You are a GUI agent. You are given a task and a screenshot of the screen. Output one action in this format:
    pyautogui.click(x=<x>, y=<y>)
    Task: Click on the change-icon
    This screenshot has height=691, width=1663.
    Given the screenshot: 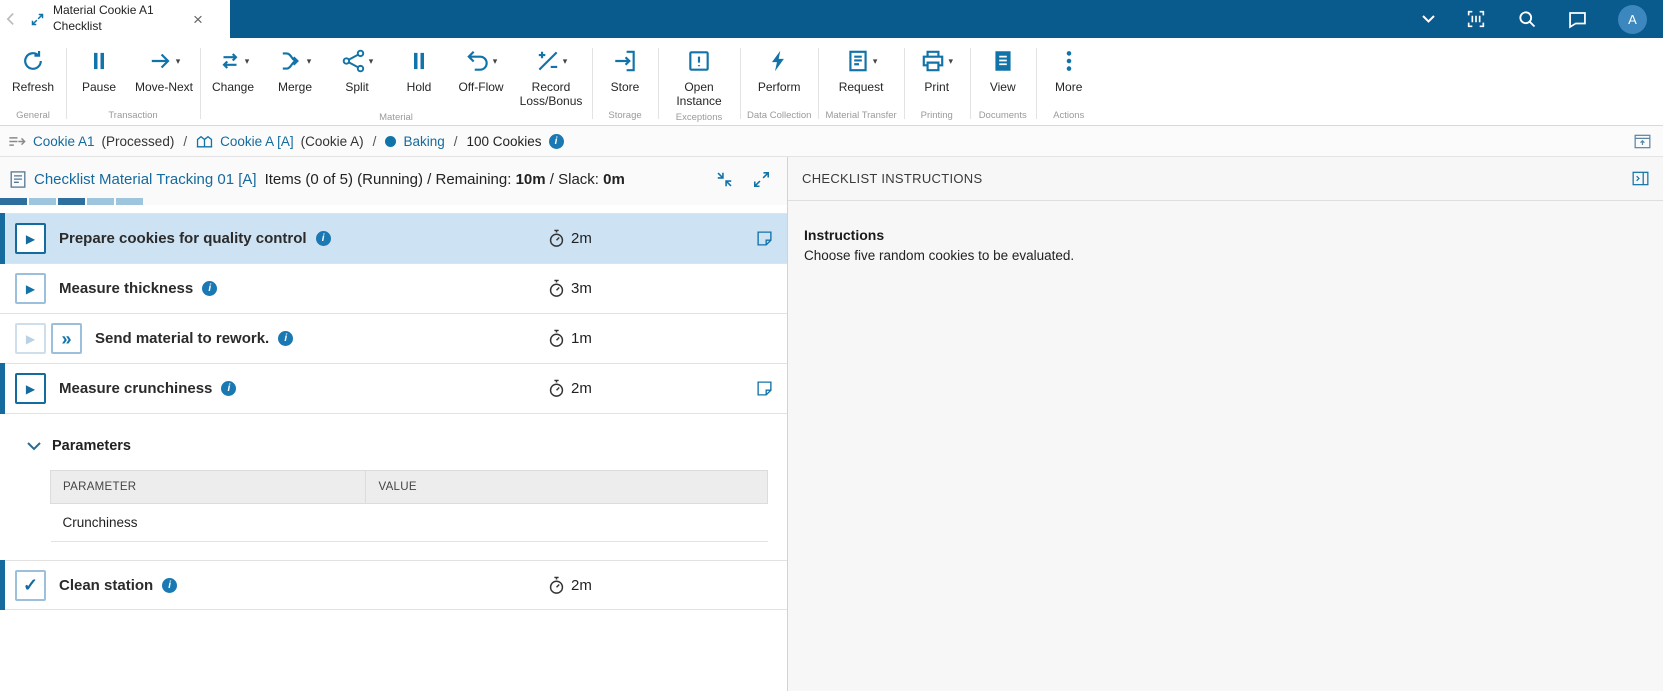 What is the action you would take?
    pyautogui.click(x=233, y=61)
    